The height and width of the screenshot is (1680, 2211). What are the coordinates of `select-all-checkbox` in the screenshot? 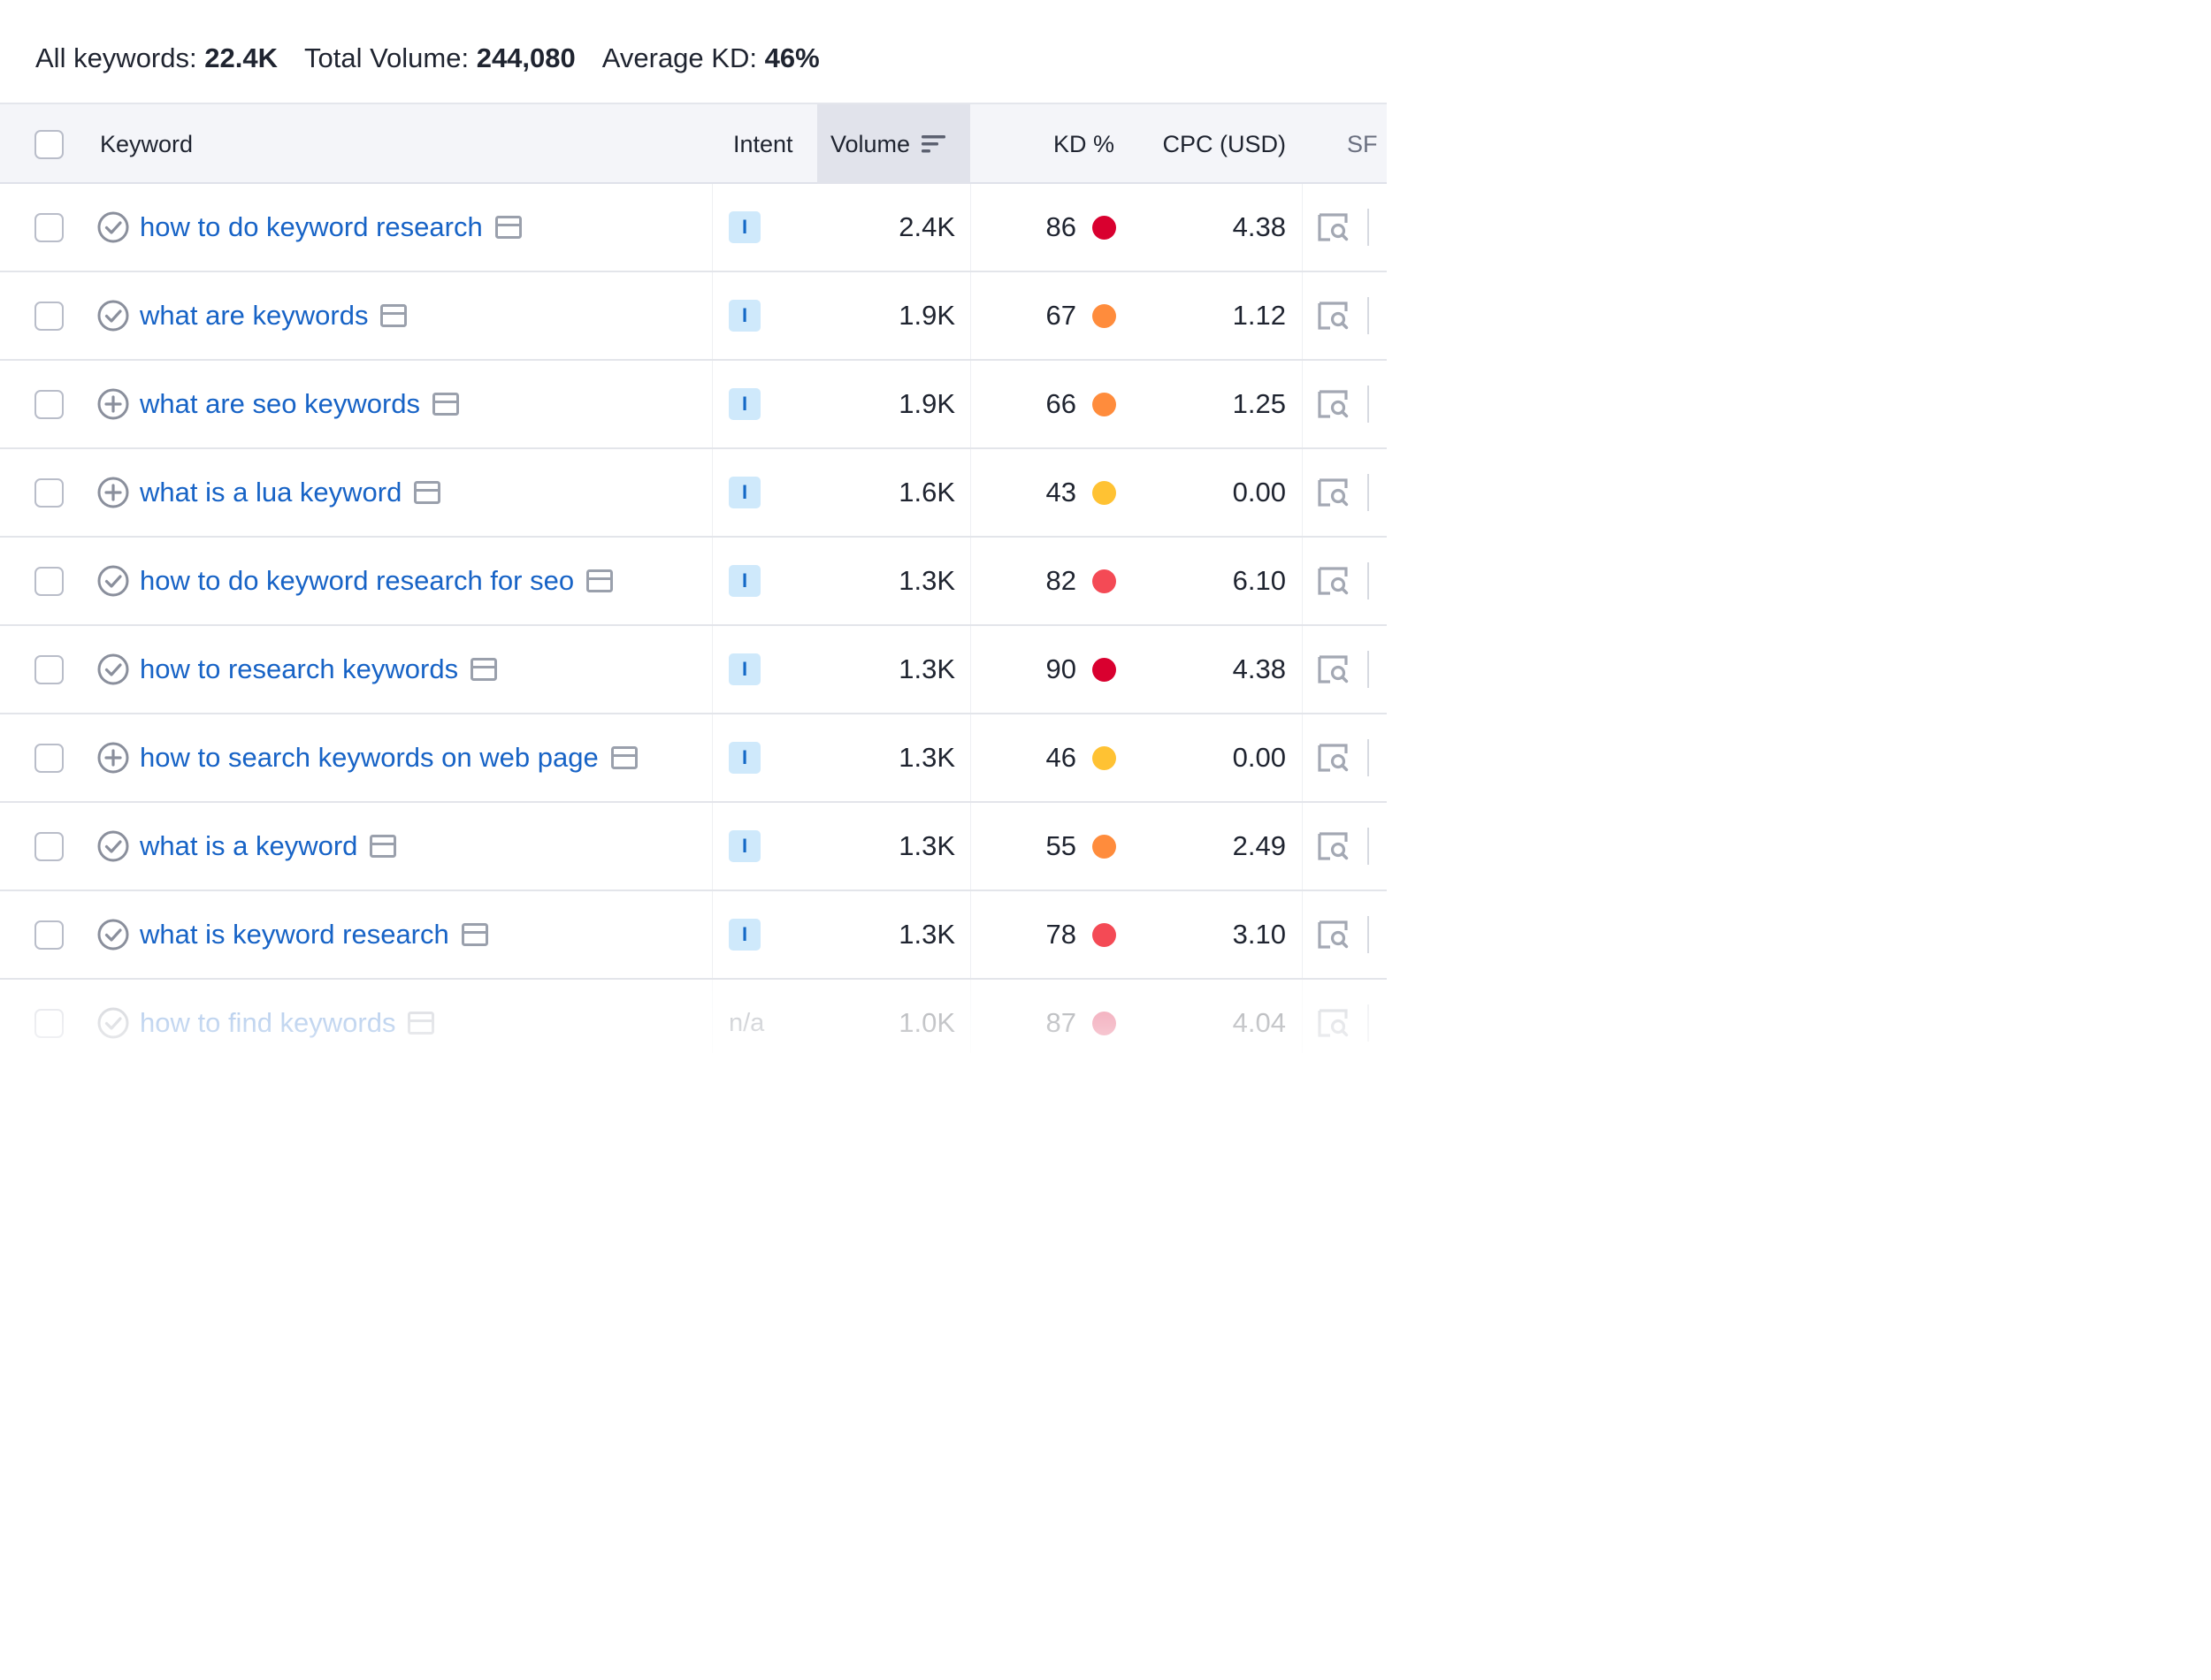 It's located at (49, 144).